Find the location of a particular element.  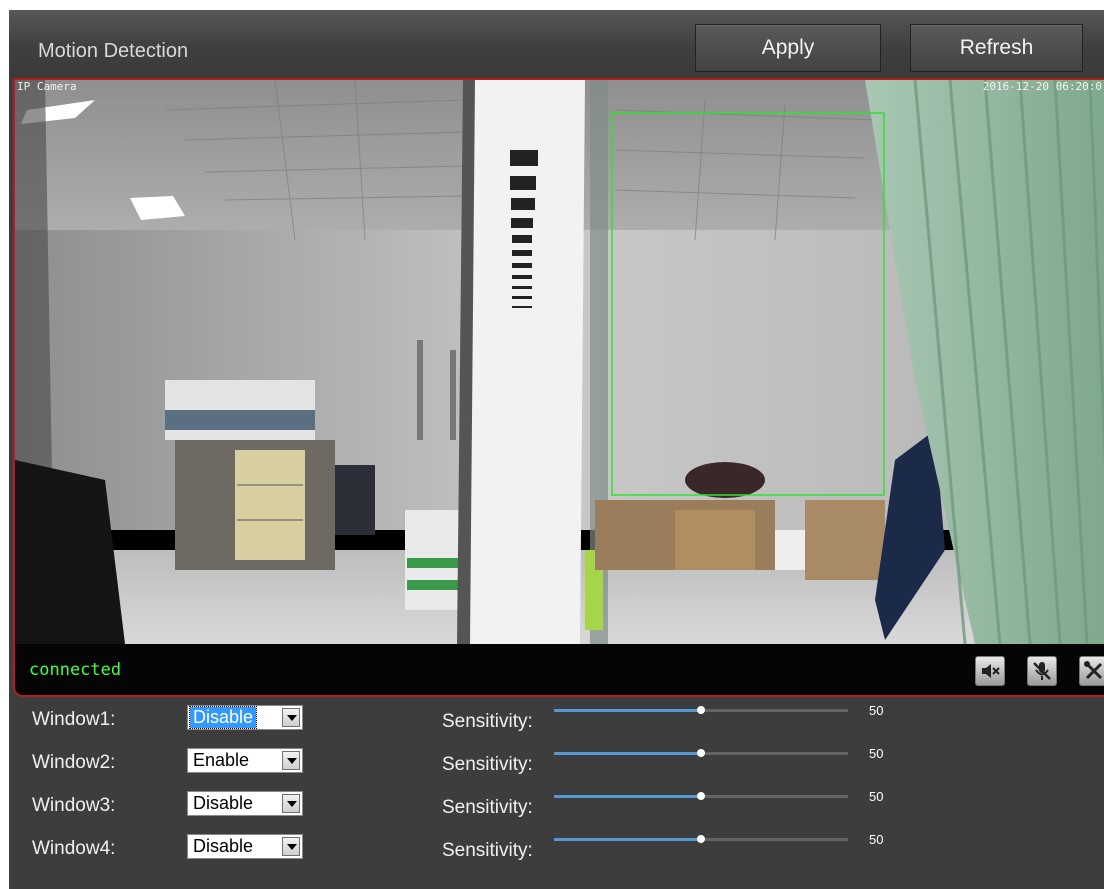

video-status-bar: connected is located at coordinates (559, 669).